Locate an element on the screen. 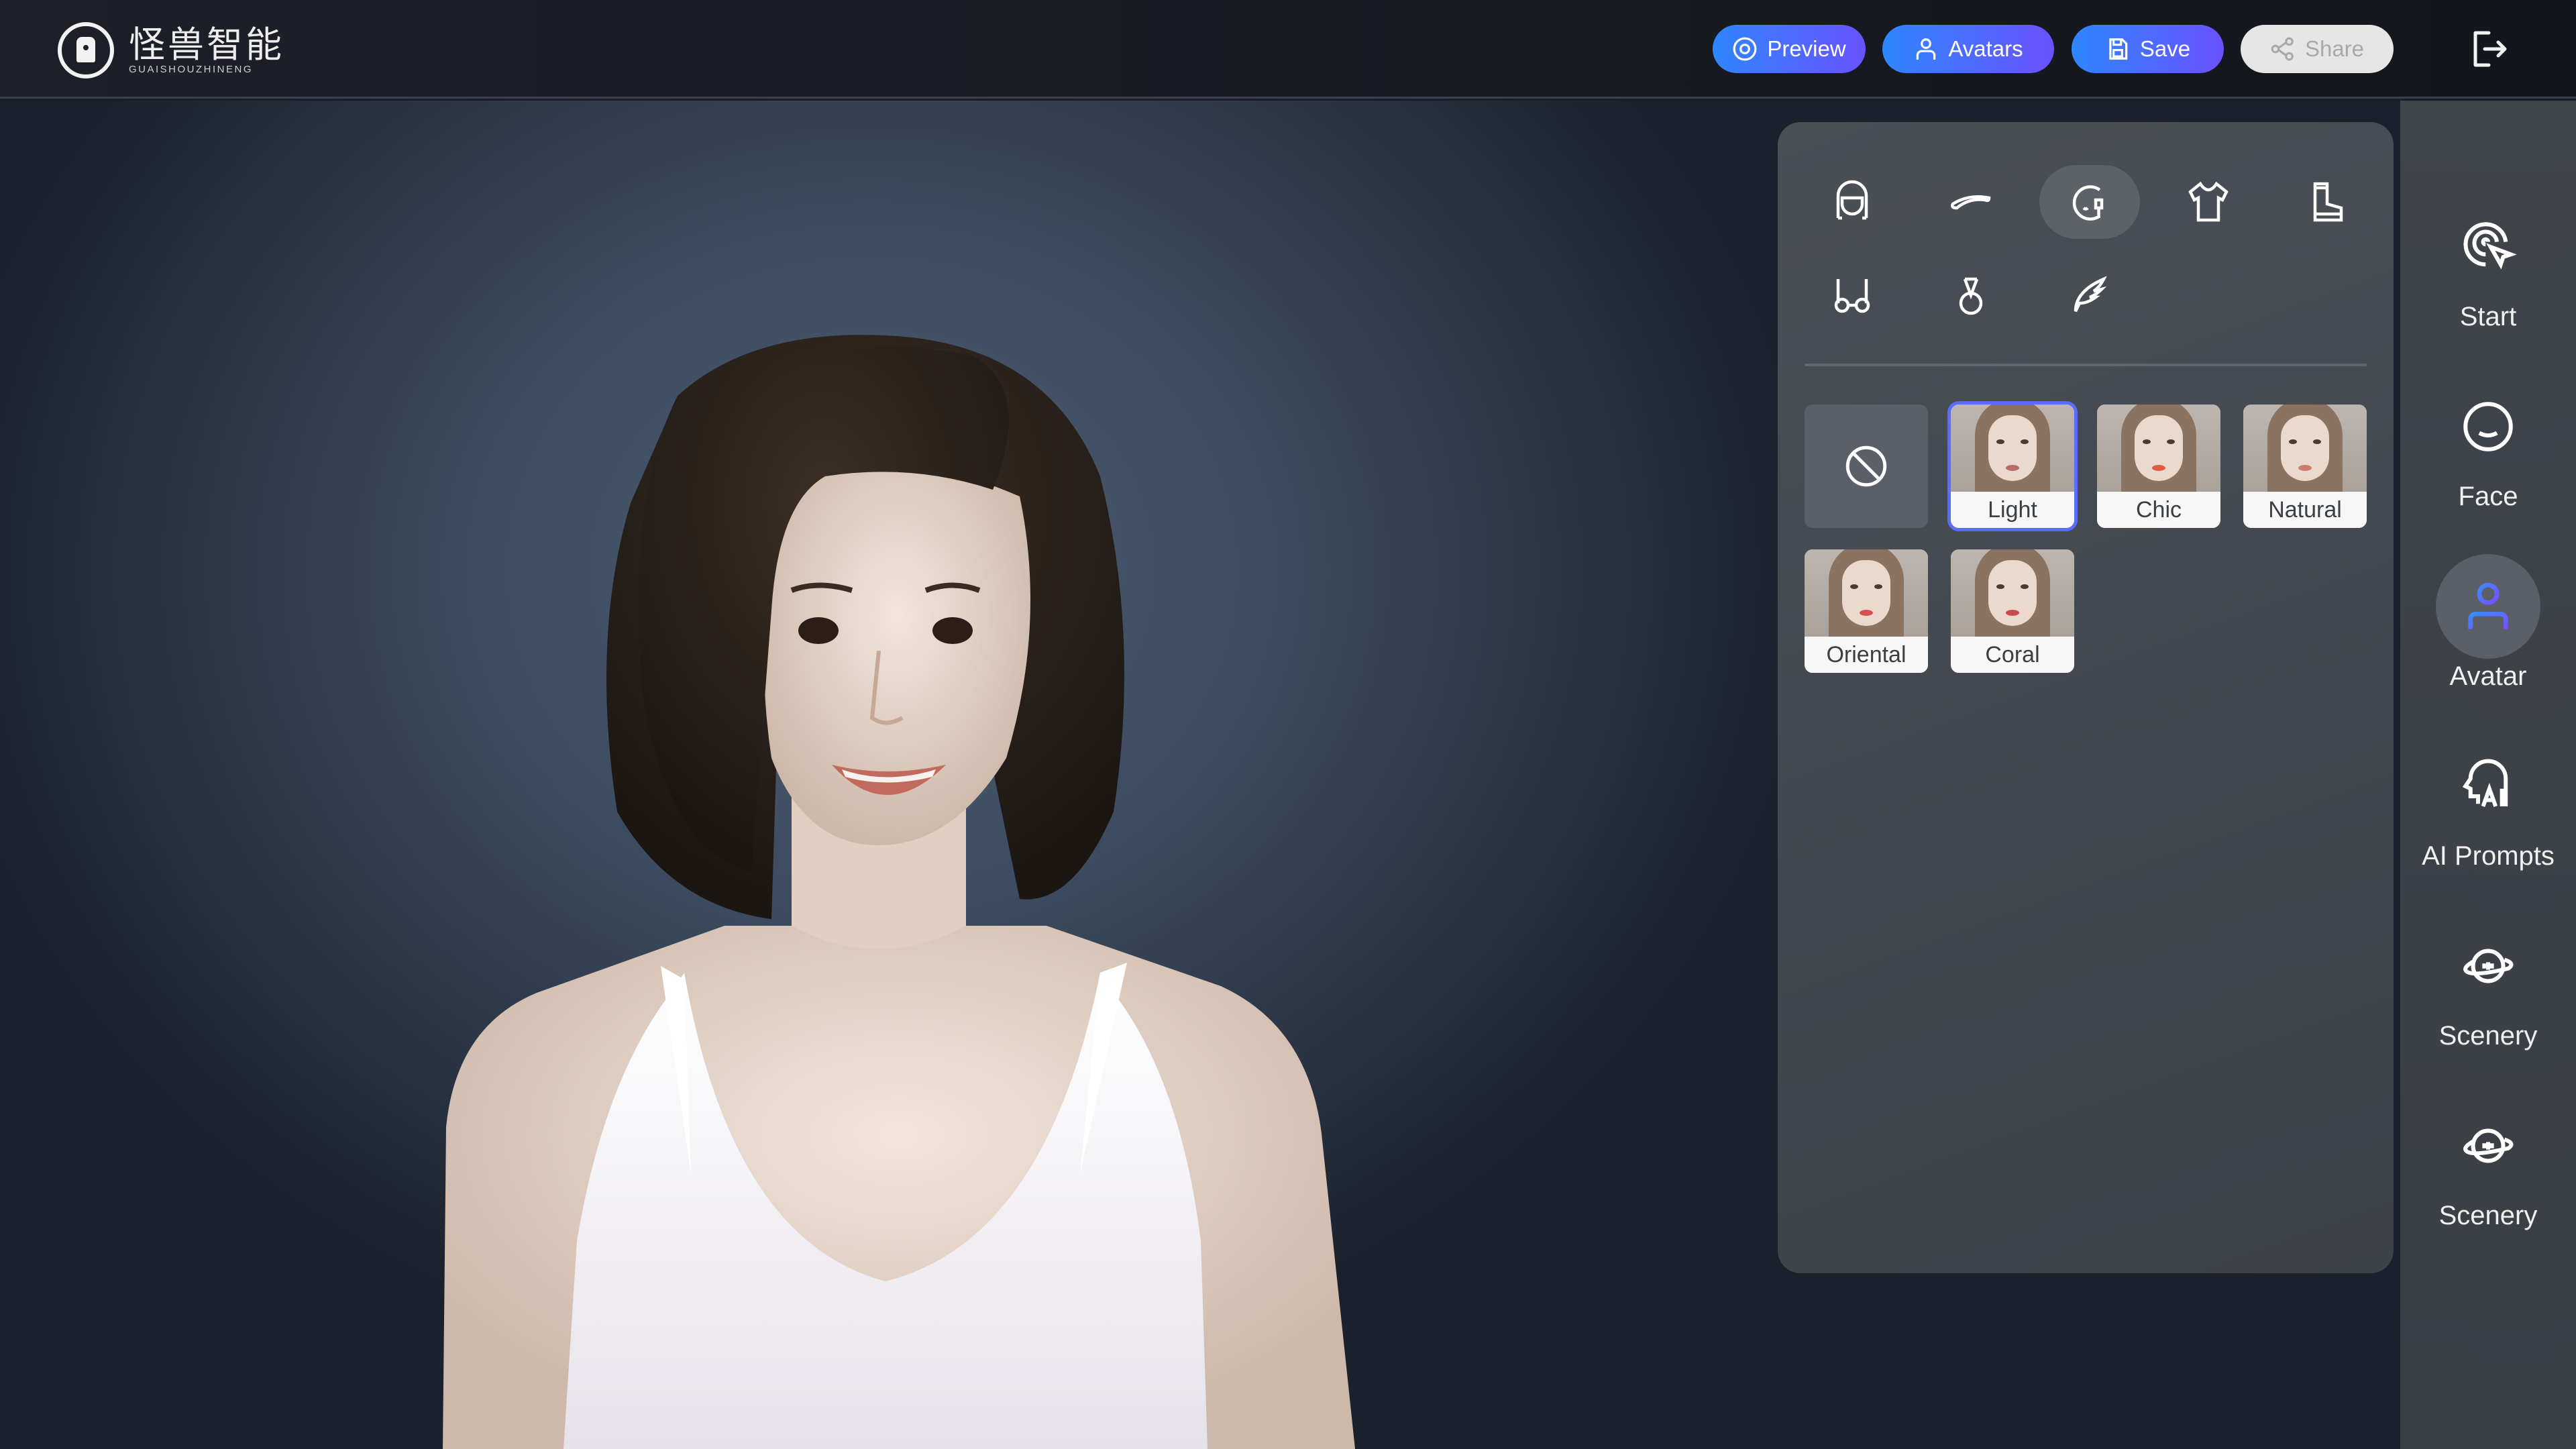 This screenshot has width=2576, height=1449. sidebar-item-scenery-2: Scenery is located at coordinates (2488, 1167).